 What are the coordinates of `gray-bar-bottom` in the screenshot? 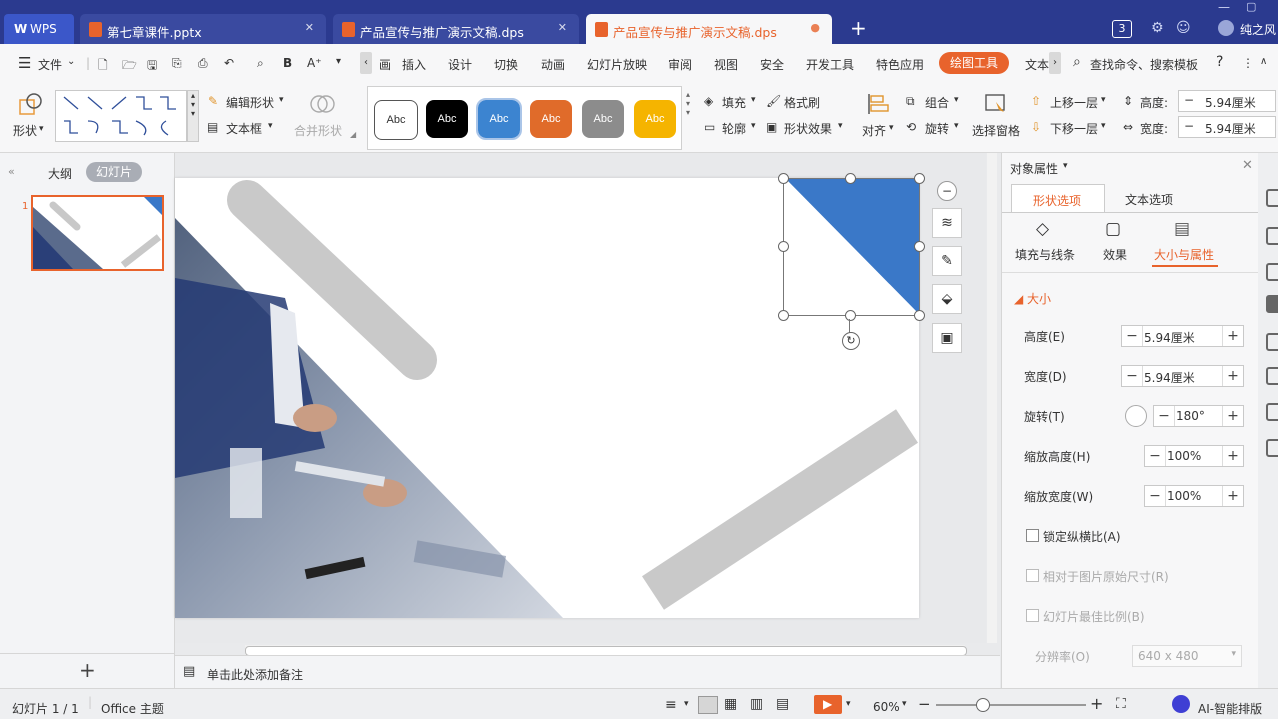 It's located at (780, 509).